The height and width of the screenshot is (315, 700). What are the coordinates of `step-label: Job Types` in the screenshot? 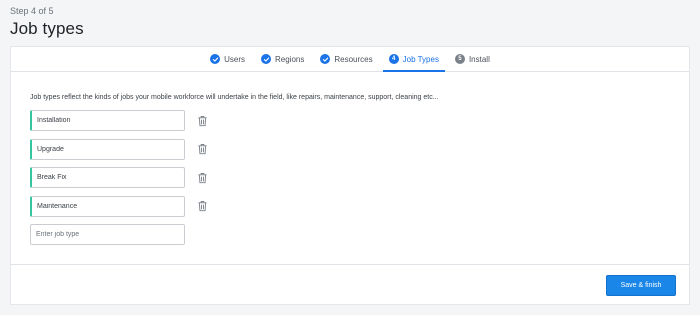 It's located at (420, 59).